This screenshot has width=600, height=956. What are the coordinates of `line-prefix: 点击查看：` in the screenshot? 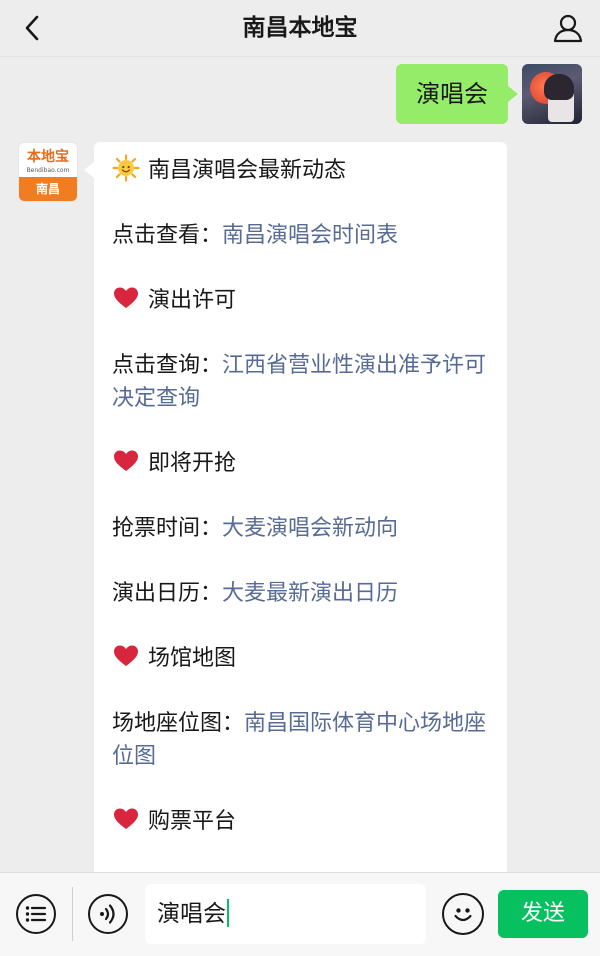 It's located at (167, 235).